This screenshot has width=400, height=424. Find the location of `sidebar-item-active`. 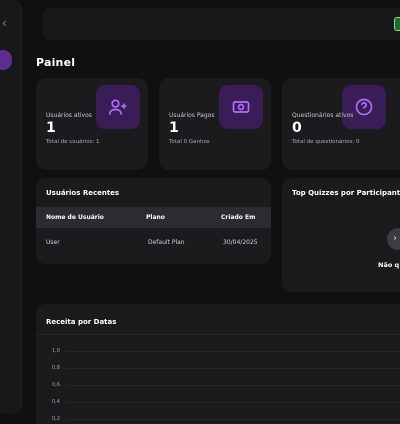

sidebar-item-active is located at coordinates (6, 60).